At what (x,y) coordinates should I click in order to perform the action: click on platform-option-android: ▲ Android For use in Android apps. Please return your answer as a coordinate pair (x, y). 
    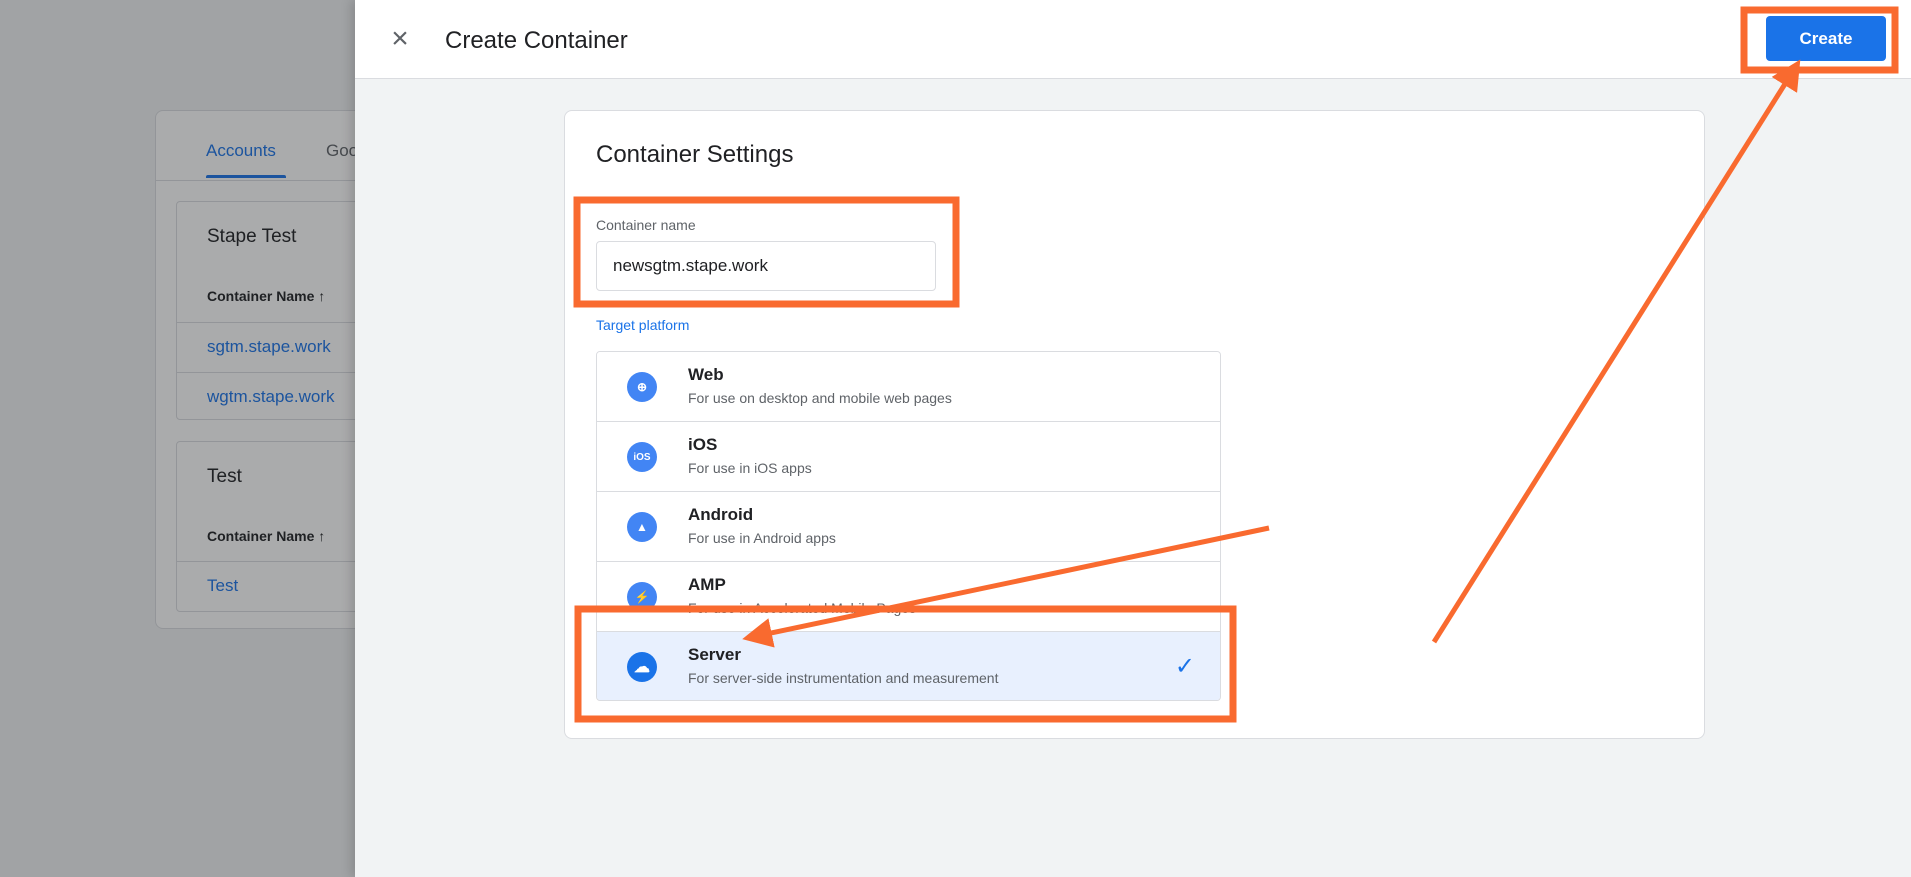
    Looking at the image, I should click on (908, 527).